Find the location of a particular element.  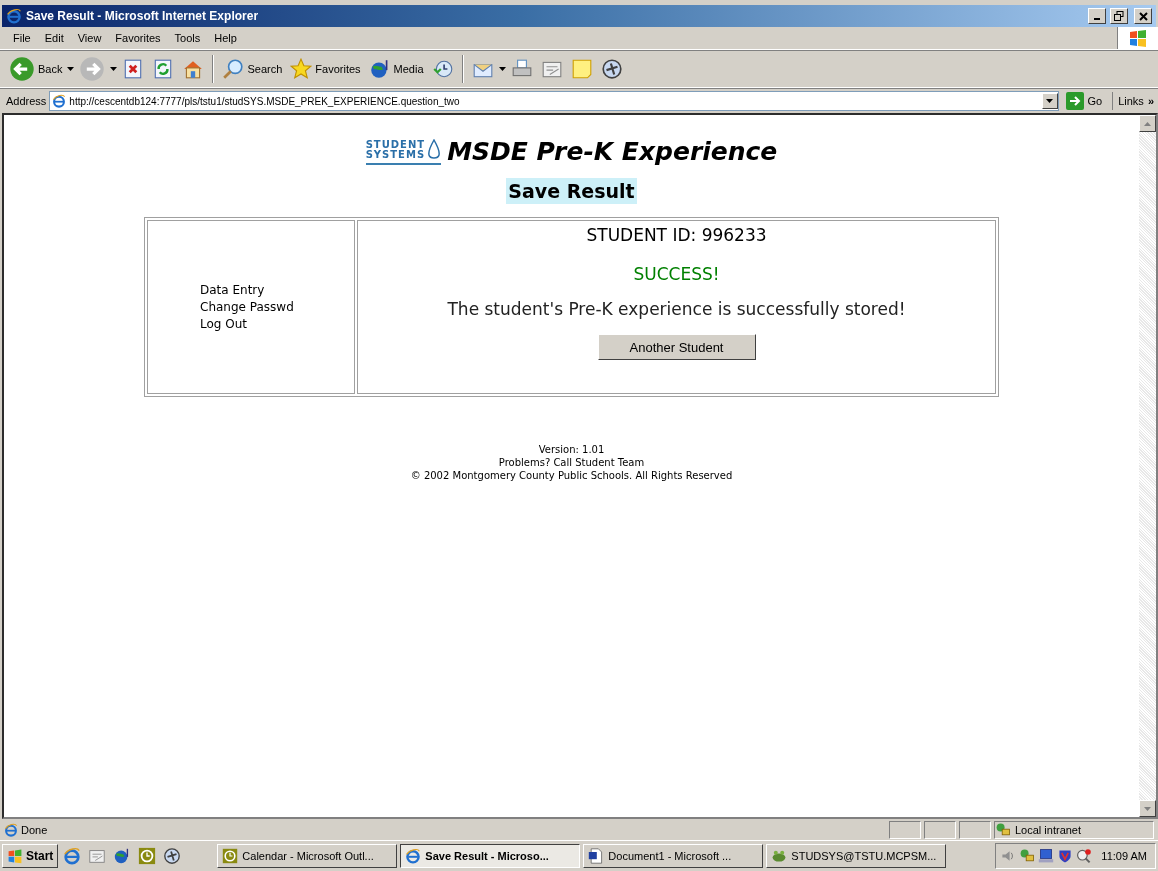

menu-item: Help is located at coordinates (225, 38).